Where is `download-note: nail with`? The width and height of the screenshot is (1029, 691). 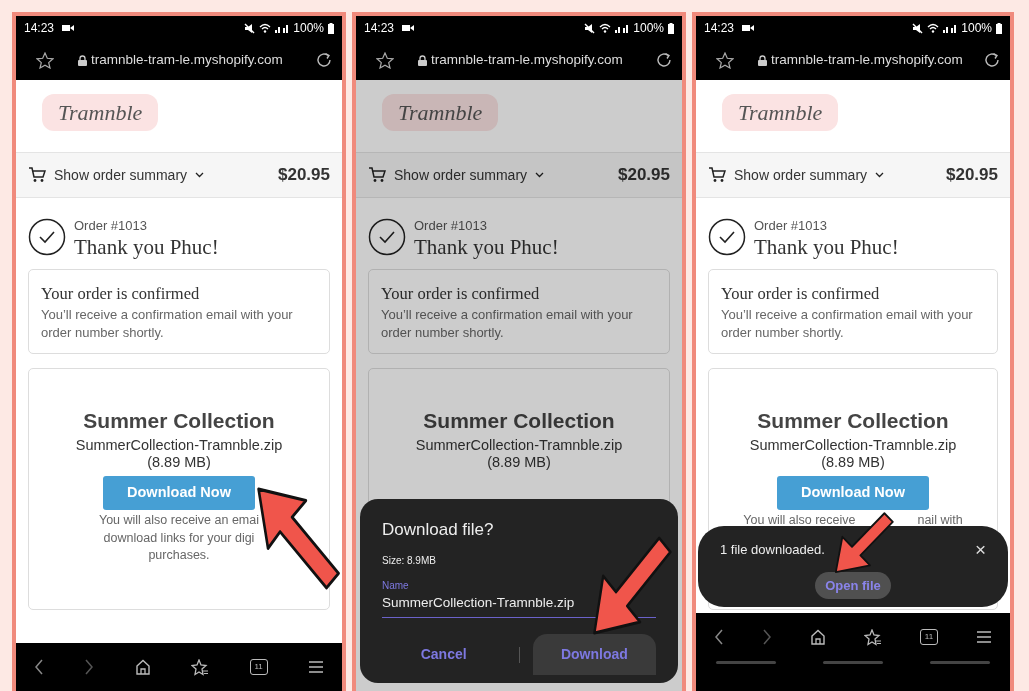
download-note: nail with is located at coordinates (940, 521).